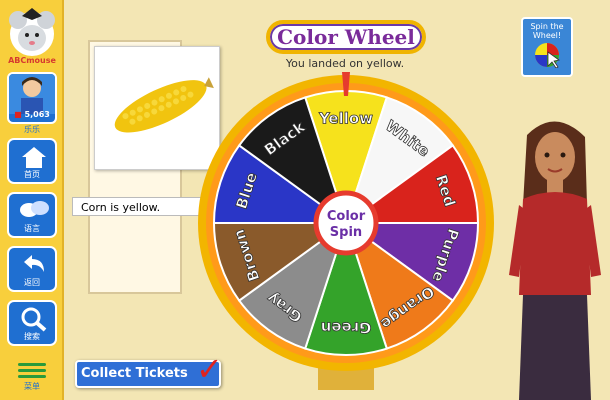 The image size is (610, 400). Describe the element at coordinates (34, 263) in the screenshot. I see `back-icon` at that location.